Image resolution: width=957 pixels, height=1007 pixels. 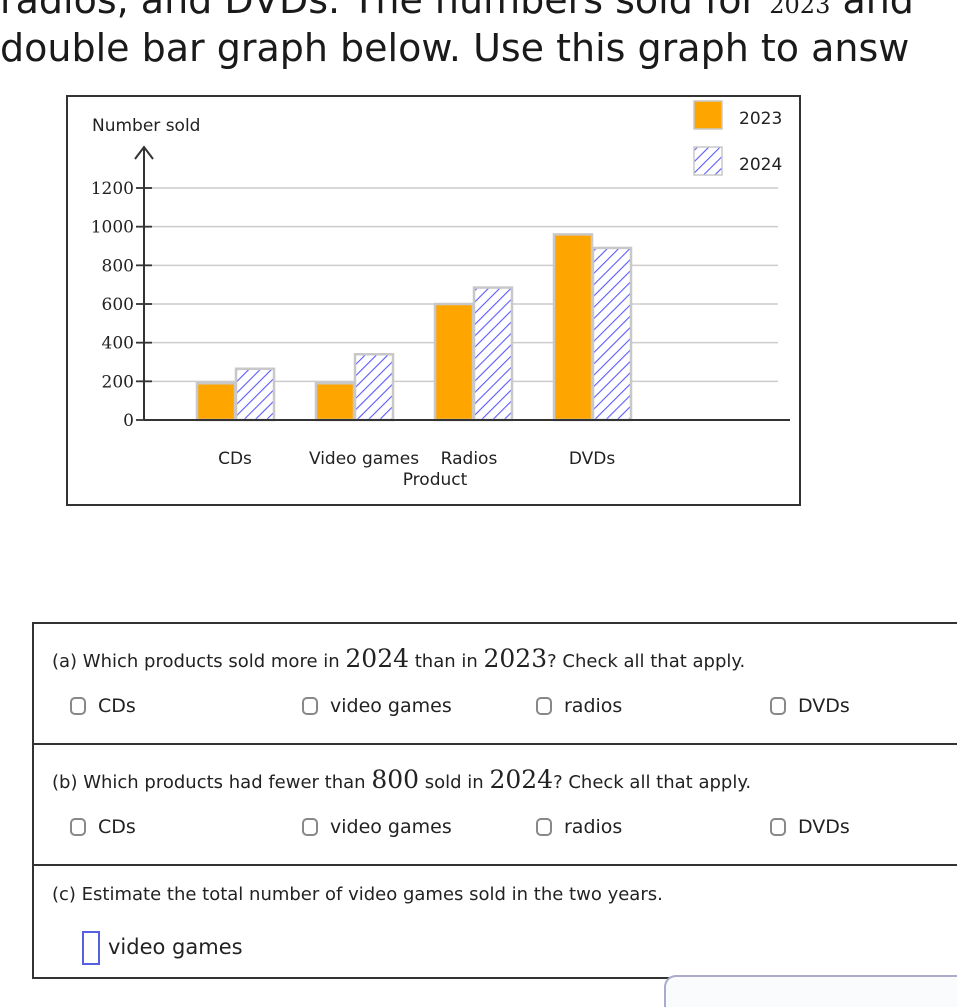 I want to click on option-a-video-games: video games, so click(x=377, y=706).